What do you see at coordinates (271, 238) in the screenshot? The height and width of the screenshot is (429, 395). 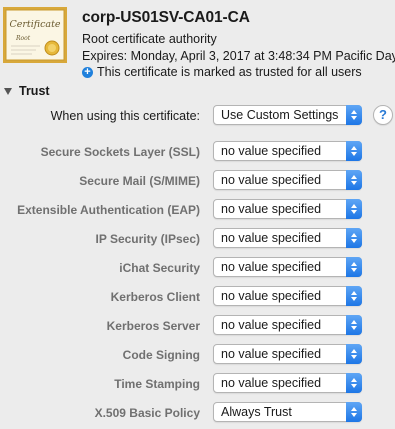 I see `policy-value-ipsec: no value specified` at bounding box center [271, 238].